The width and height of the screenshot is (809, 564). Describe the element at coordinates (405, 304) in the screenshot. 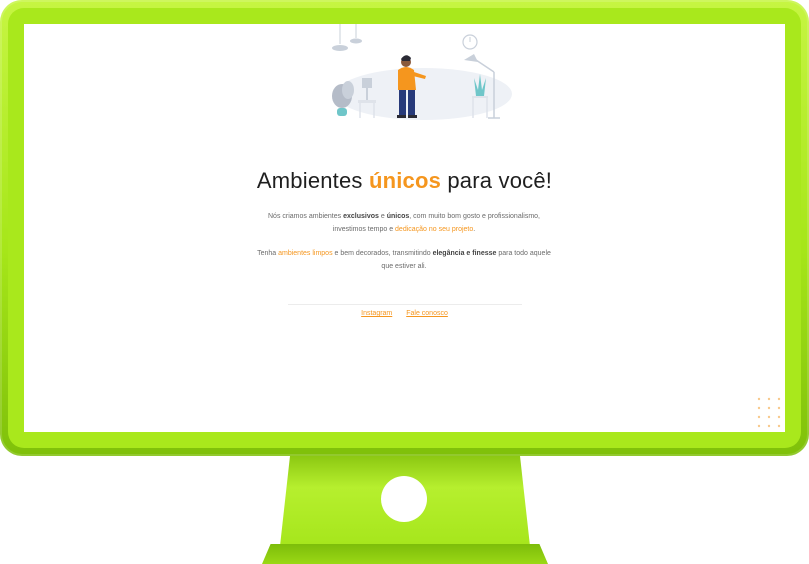

I see `divider` at that location.